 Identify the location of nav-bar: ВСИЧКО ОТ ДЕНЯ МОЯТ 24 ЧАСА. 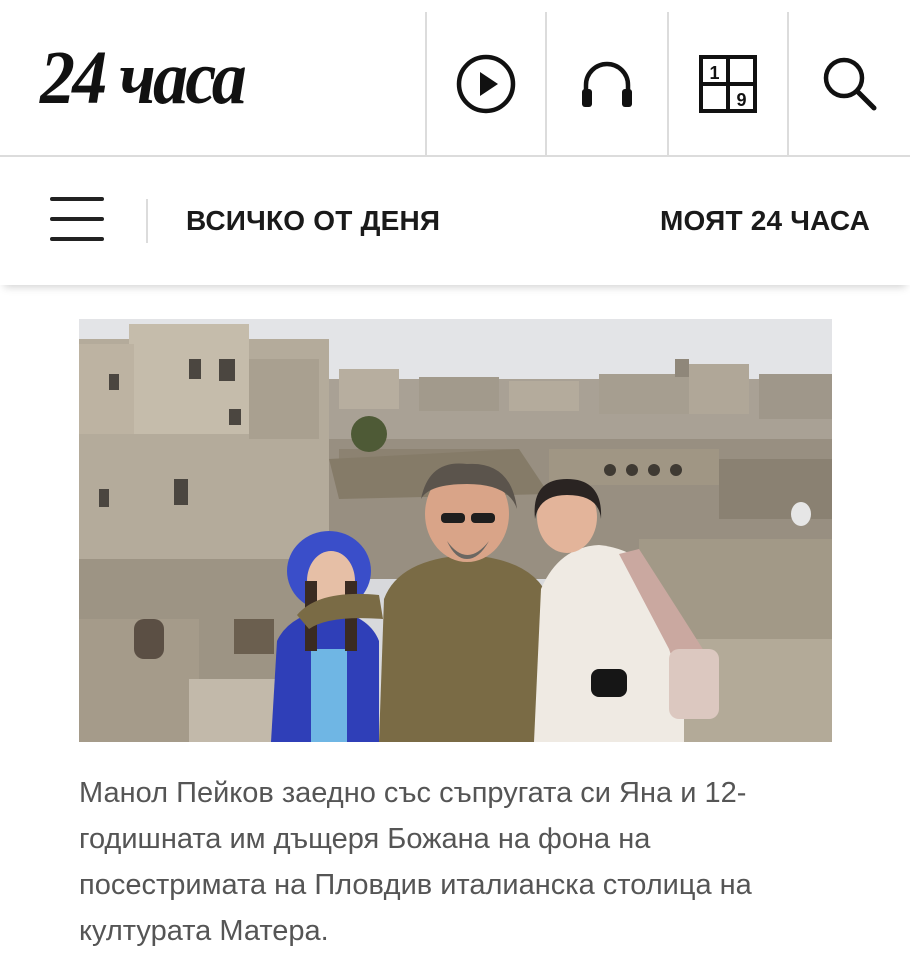
(455, 221).